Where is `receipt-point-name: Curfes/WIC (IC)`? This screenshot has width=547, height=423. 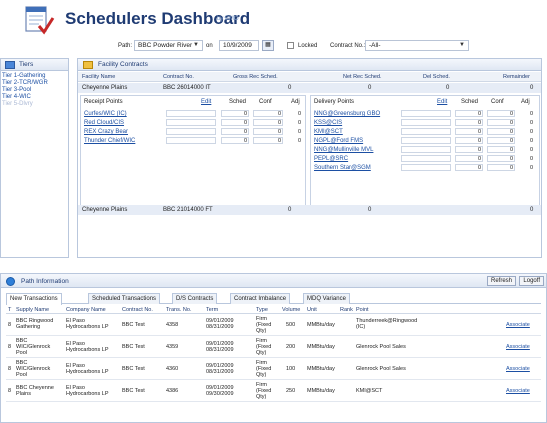
receipt-point-name: Curfes/WIC (IC) is located at coordinates (105, 114).